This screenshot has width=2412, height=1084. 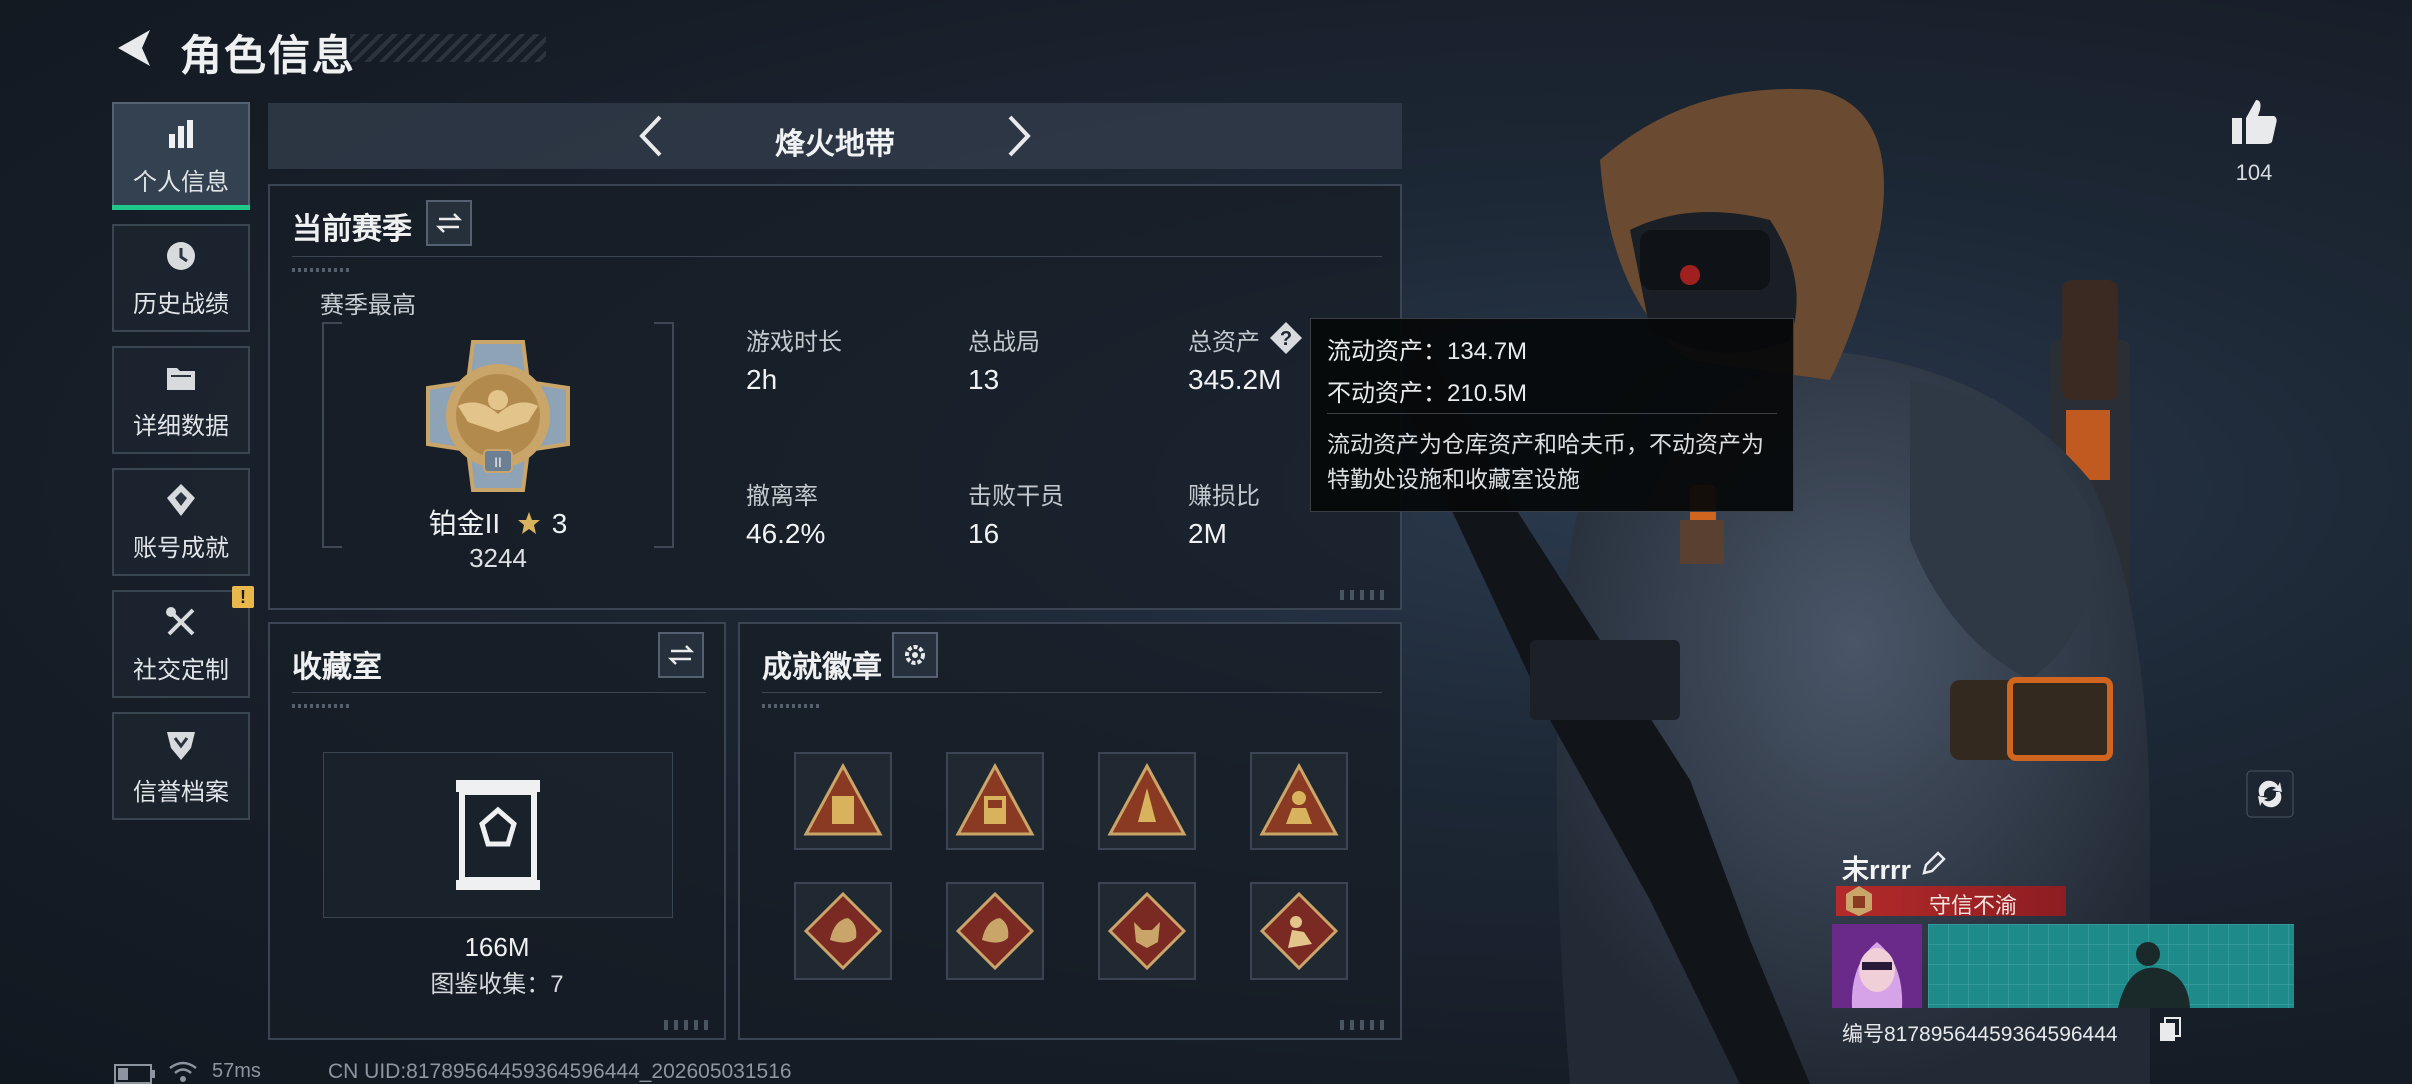 What do you see at coordinates (528, 523) in the screenshot?
I see `star-icon` at bounding box center [528, 523].